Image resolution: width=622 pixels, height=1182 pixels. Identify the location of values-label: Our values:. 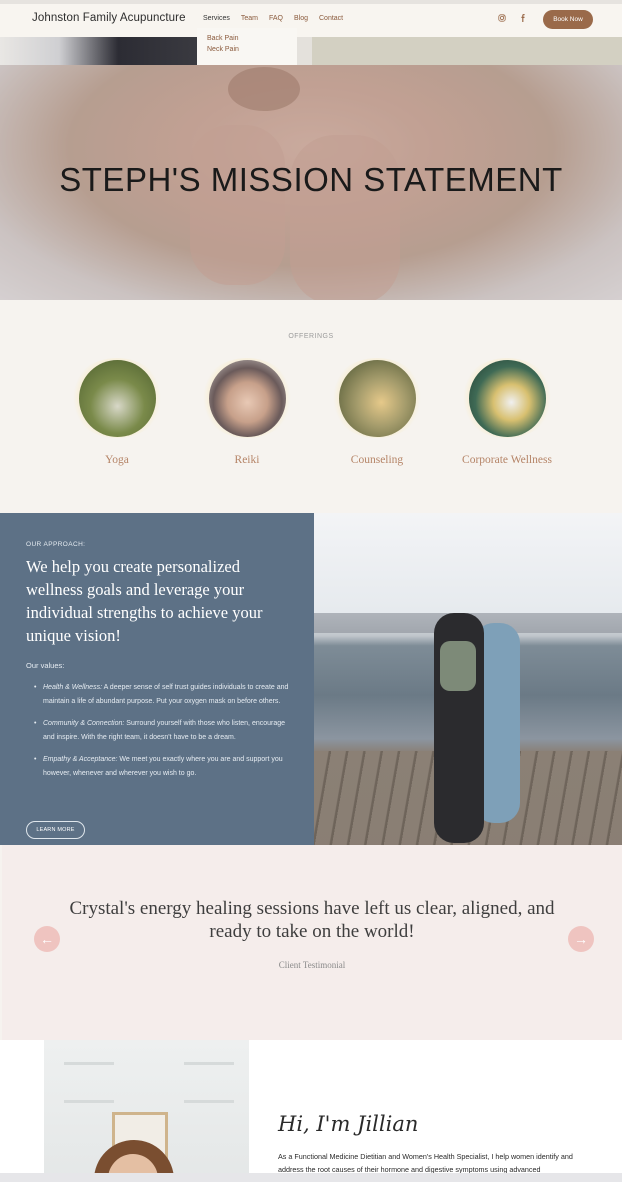
(45, 665).